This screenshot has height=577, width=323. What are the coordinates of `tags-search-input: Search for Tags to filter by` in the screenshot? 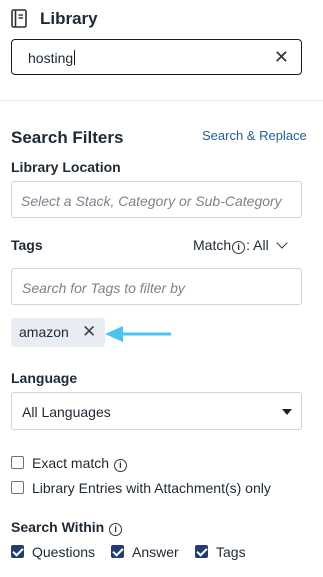 It's located at (156, 286).